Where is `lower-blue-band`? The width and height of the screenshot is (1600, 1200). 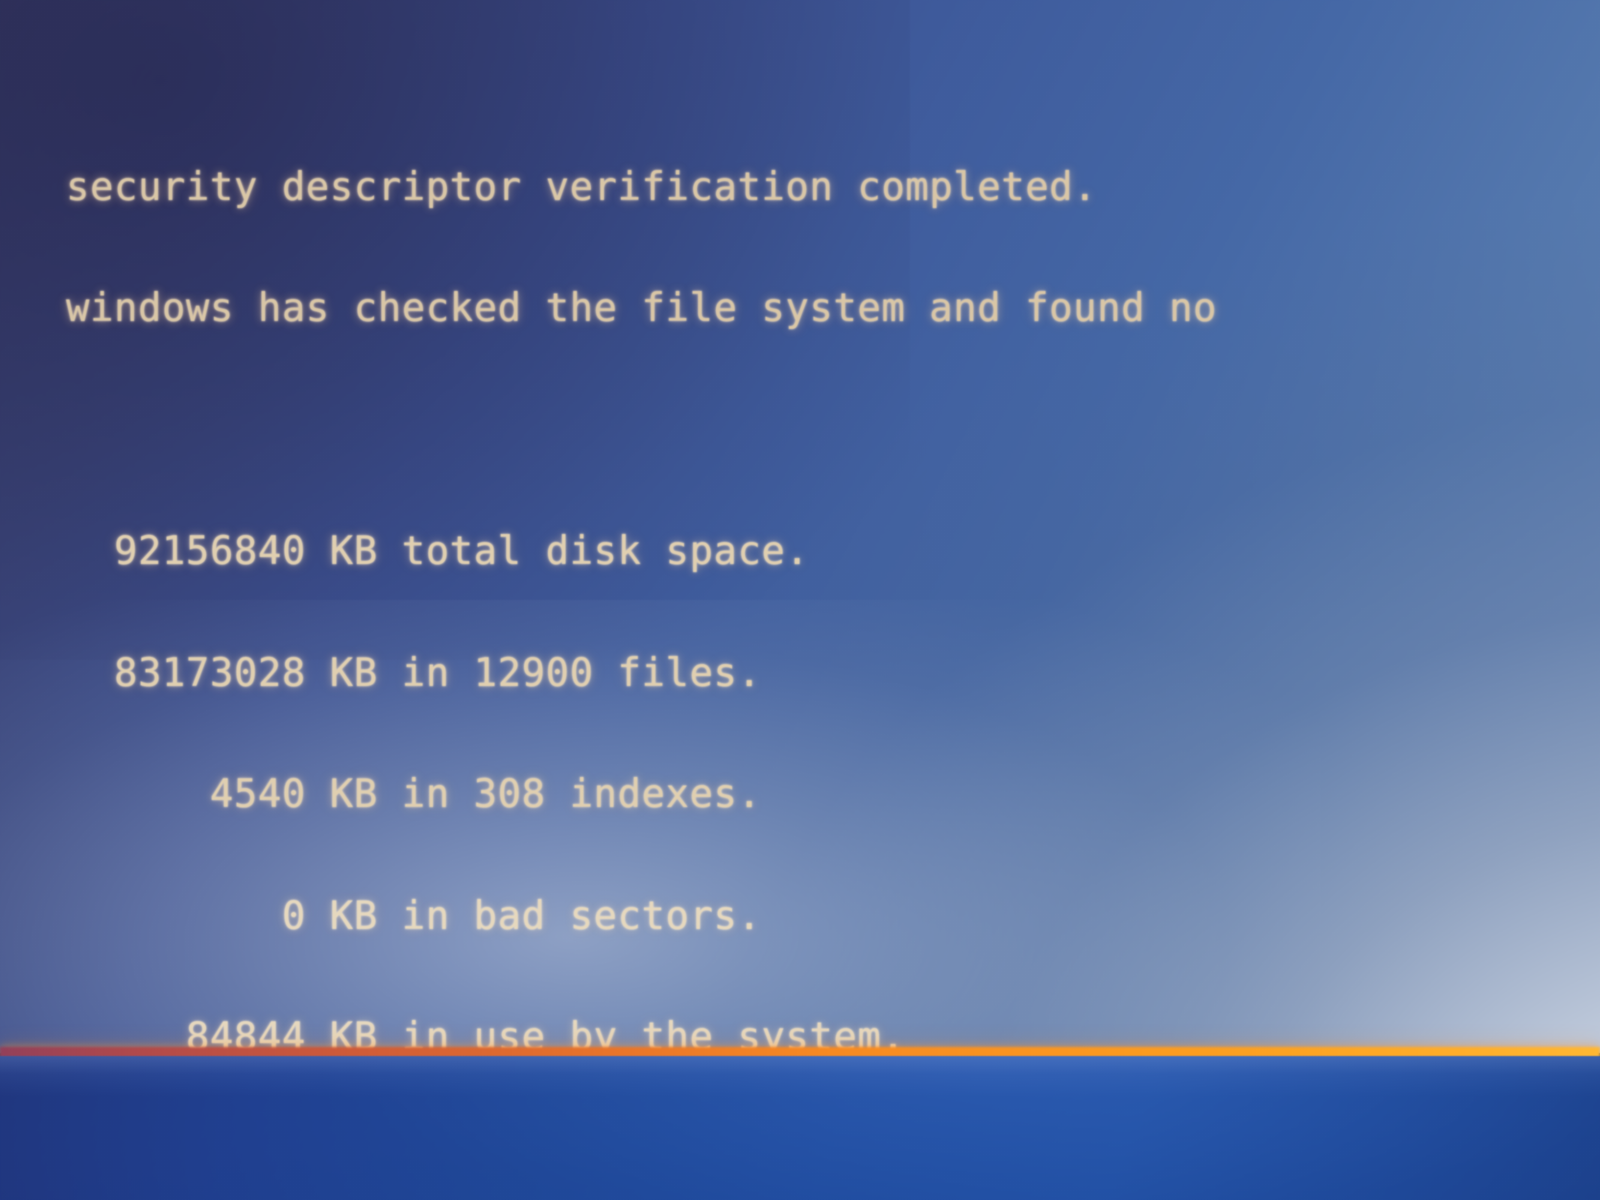 lower-blue-band is located at coordinates (800, 1128).